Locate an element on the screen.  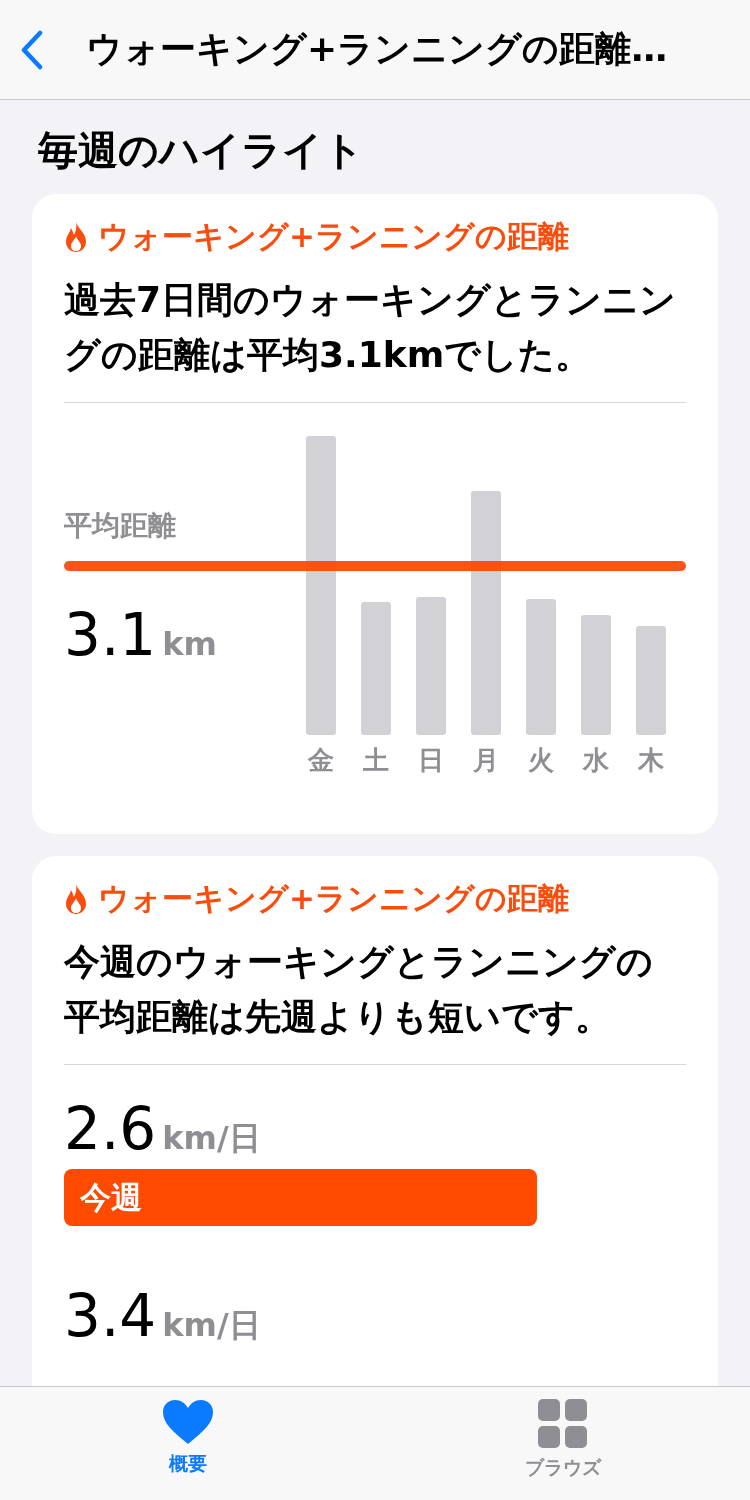
day-label: 金 is located at coordinates (321, 759).